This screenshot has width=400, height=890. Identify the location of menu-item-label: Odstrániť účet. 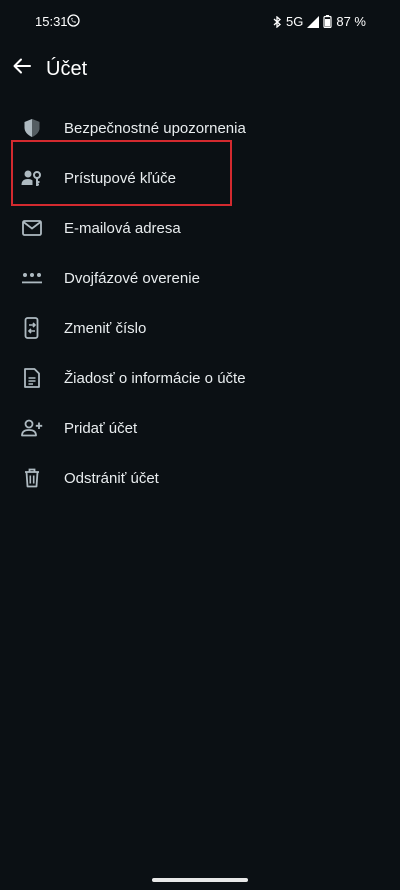
(111, 478).